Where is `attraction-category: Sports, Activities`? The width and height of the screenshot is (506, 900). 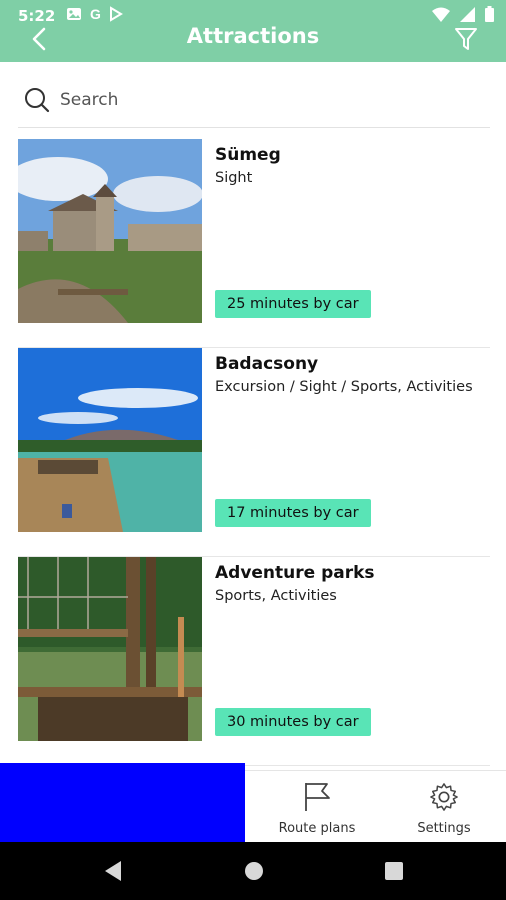
attraction-category: Sports, Activities is located at coordinates (276, 596).